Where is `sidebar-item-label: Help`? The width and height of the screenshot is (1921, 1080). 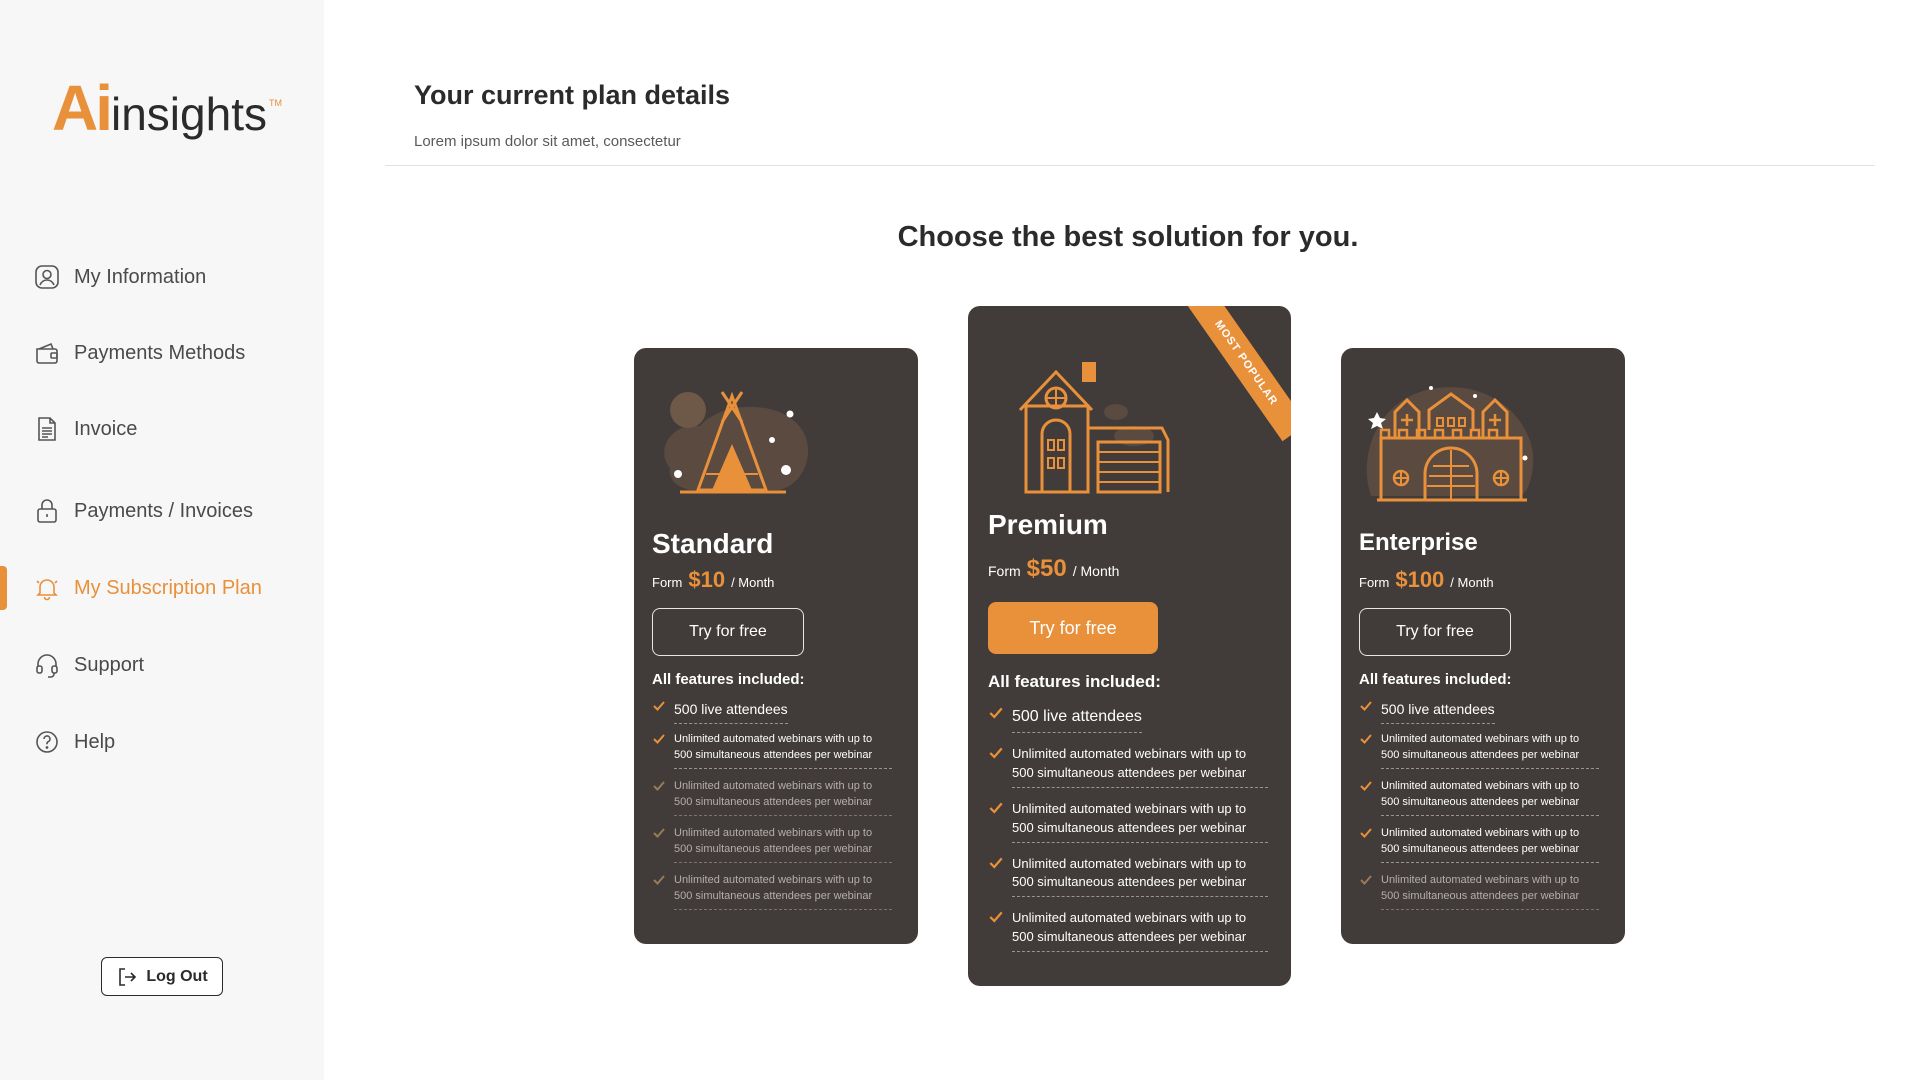 sidebar-item-label: Help is located at coordinates (95, 741).